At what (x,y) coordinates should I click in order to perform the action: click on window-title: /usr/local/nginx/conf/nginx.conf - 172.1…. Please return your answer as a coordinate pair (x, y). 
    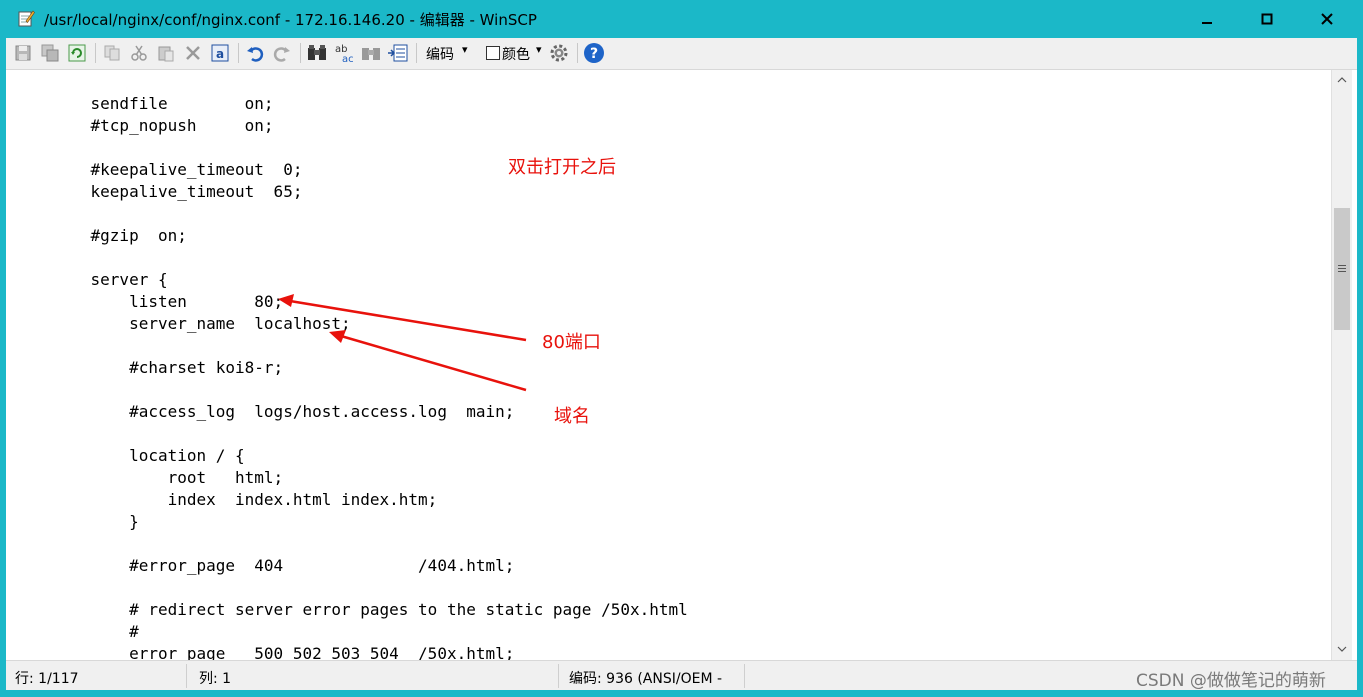
    Looking at the image, I should click on (290, 20).